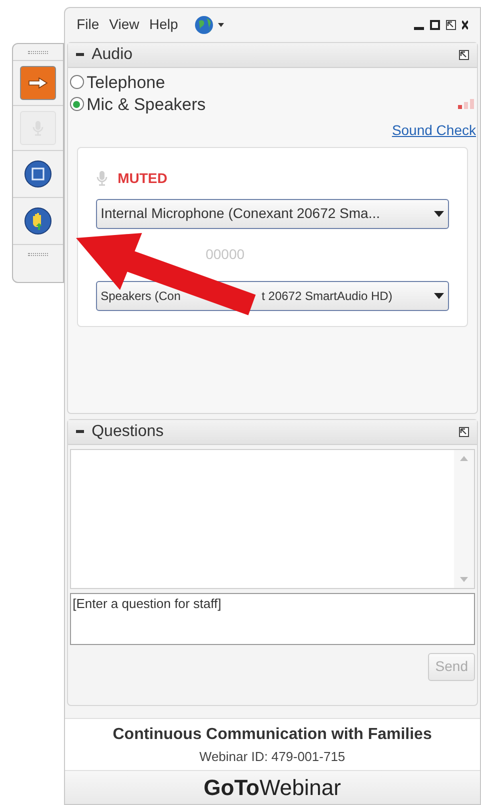 This screenshot has height=805, width=481. What do you see at coordinates (88, 25) in the screenshot?
I see `menu-item: File` at bounding box center [88, 25].